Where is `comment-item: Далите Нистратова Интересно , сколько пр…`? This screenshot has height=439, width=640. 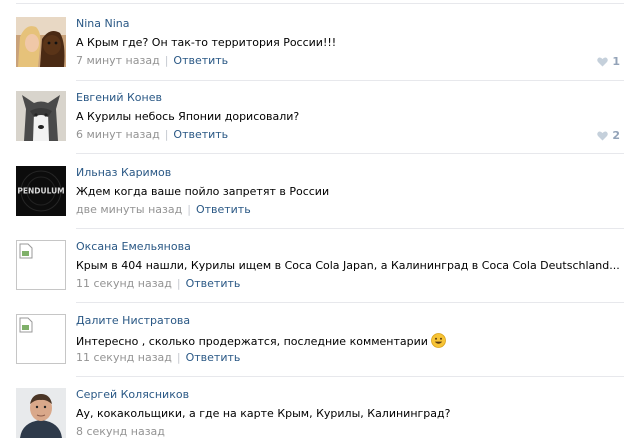
comment-item: Далите Нистратова Интересно , сколько пр… is located at coordinates (320, 345).